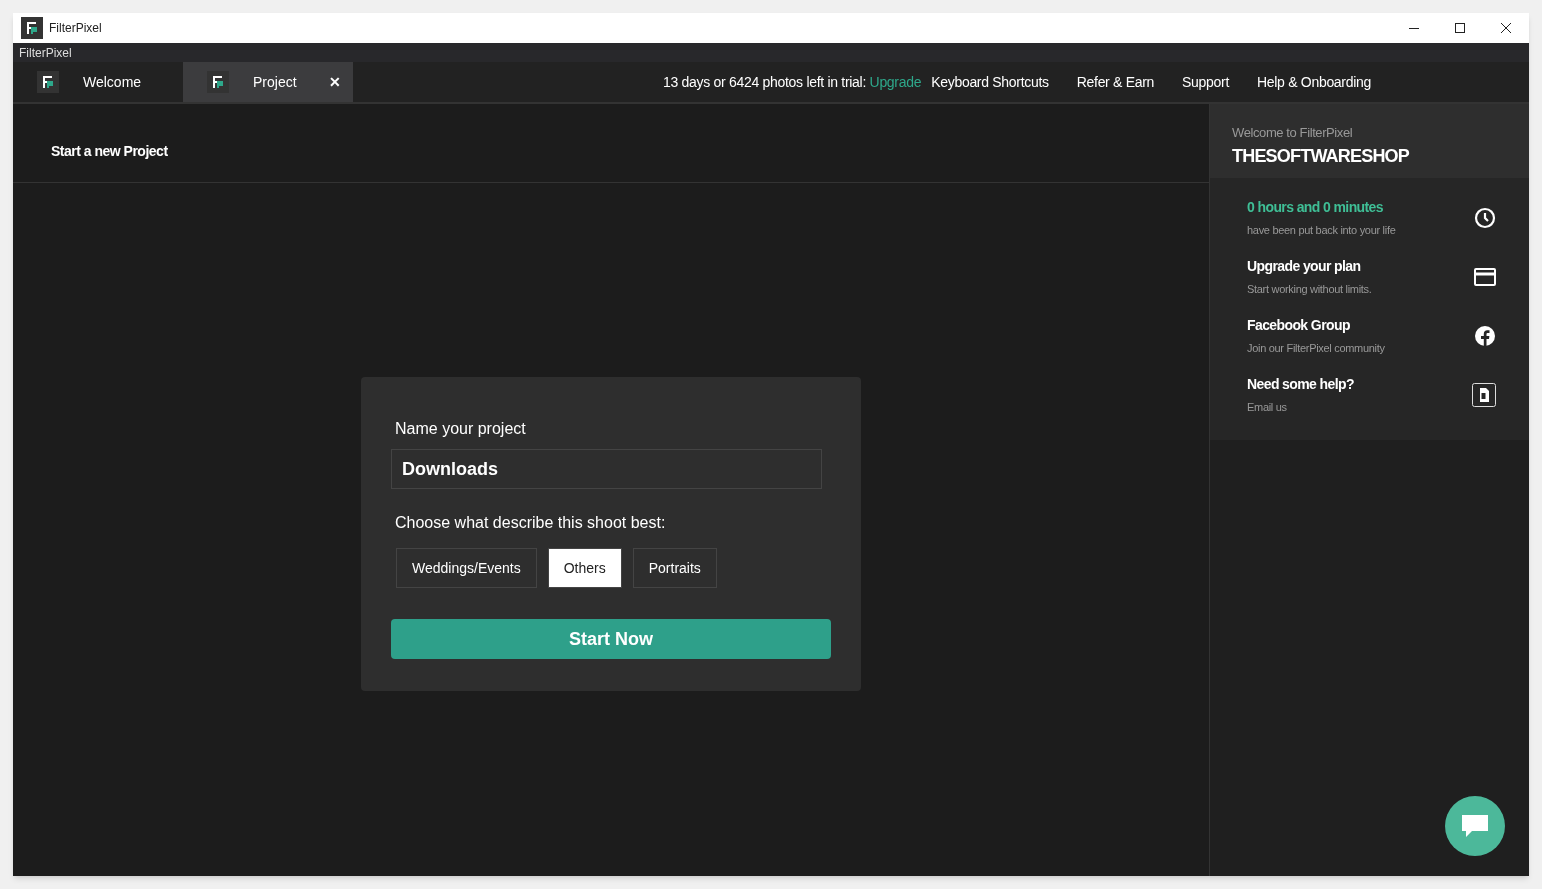 Image resolution: width=1542 pixels, height=889 pixels. What do you see at coordinates (1316, 348) in the screenshot?
I see `link-subtitle: Join our FilterPixel community` at bounding box center [1316, 348].